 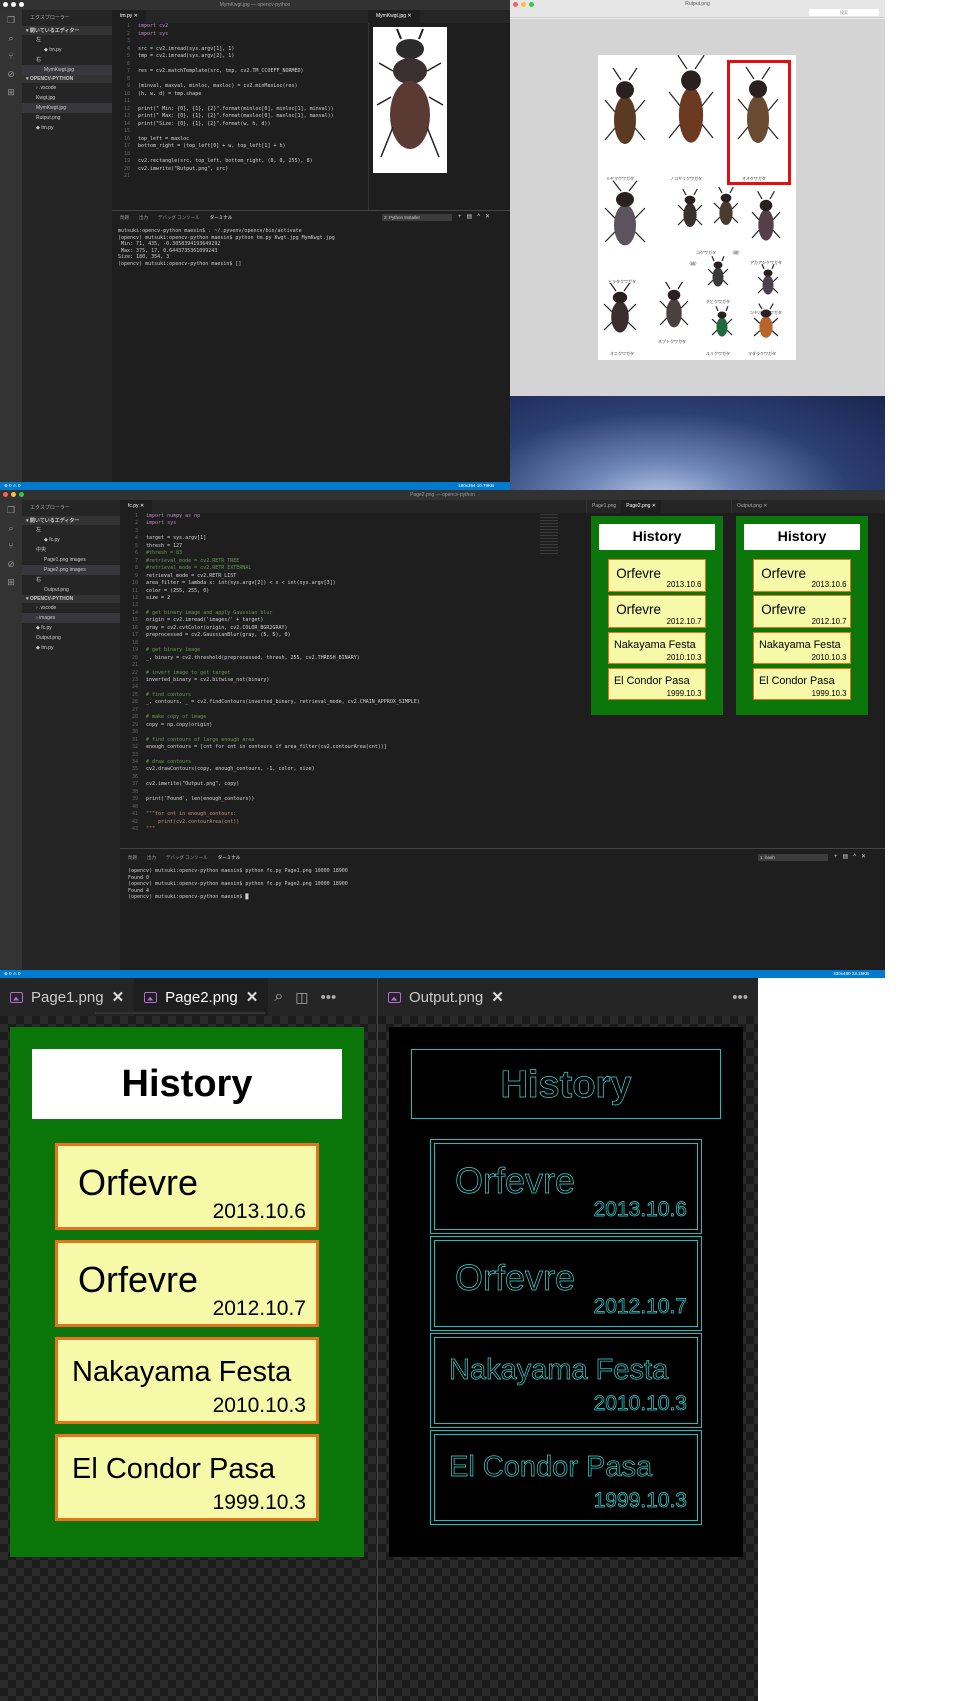 I want to click on history-card: Nakayama Festa 2010.10.3, so click(x=802, y=648).